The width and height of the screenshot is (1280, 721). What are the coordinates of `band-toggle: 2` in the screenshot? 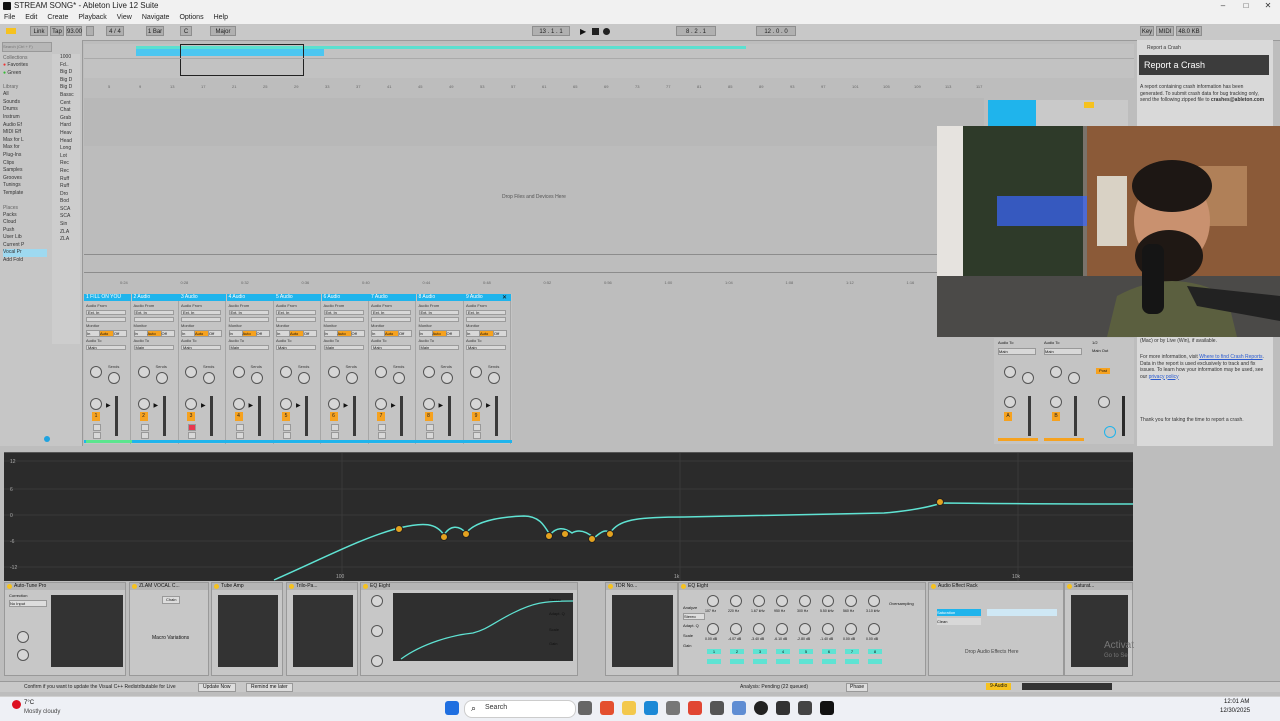 It's located at (737, 651).